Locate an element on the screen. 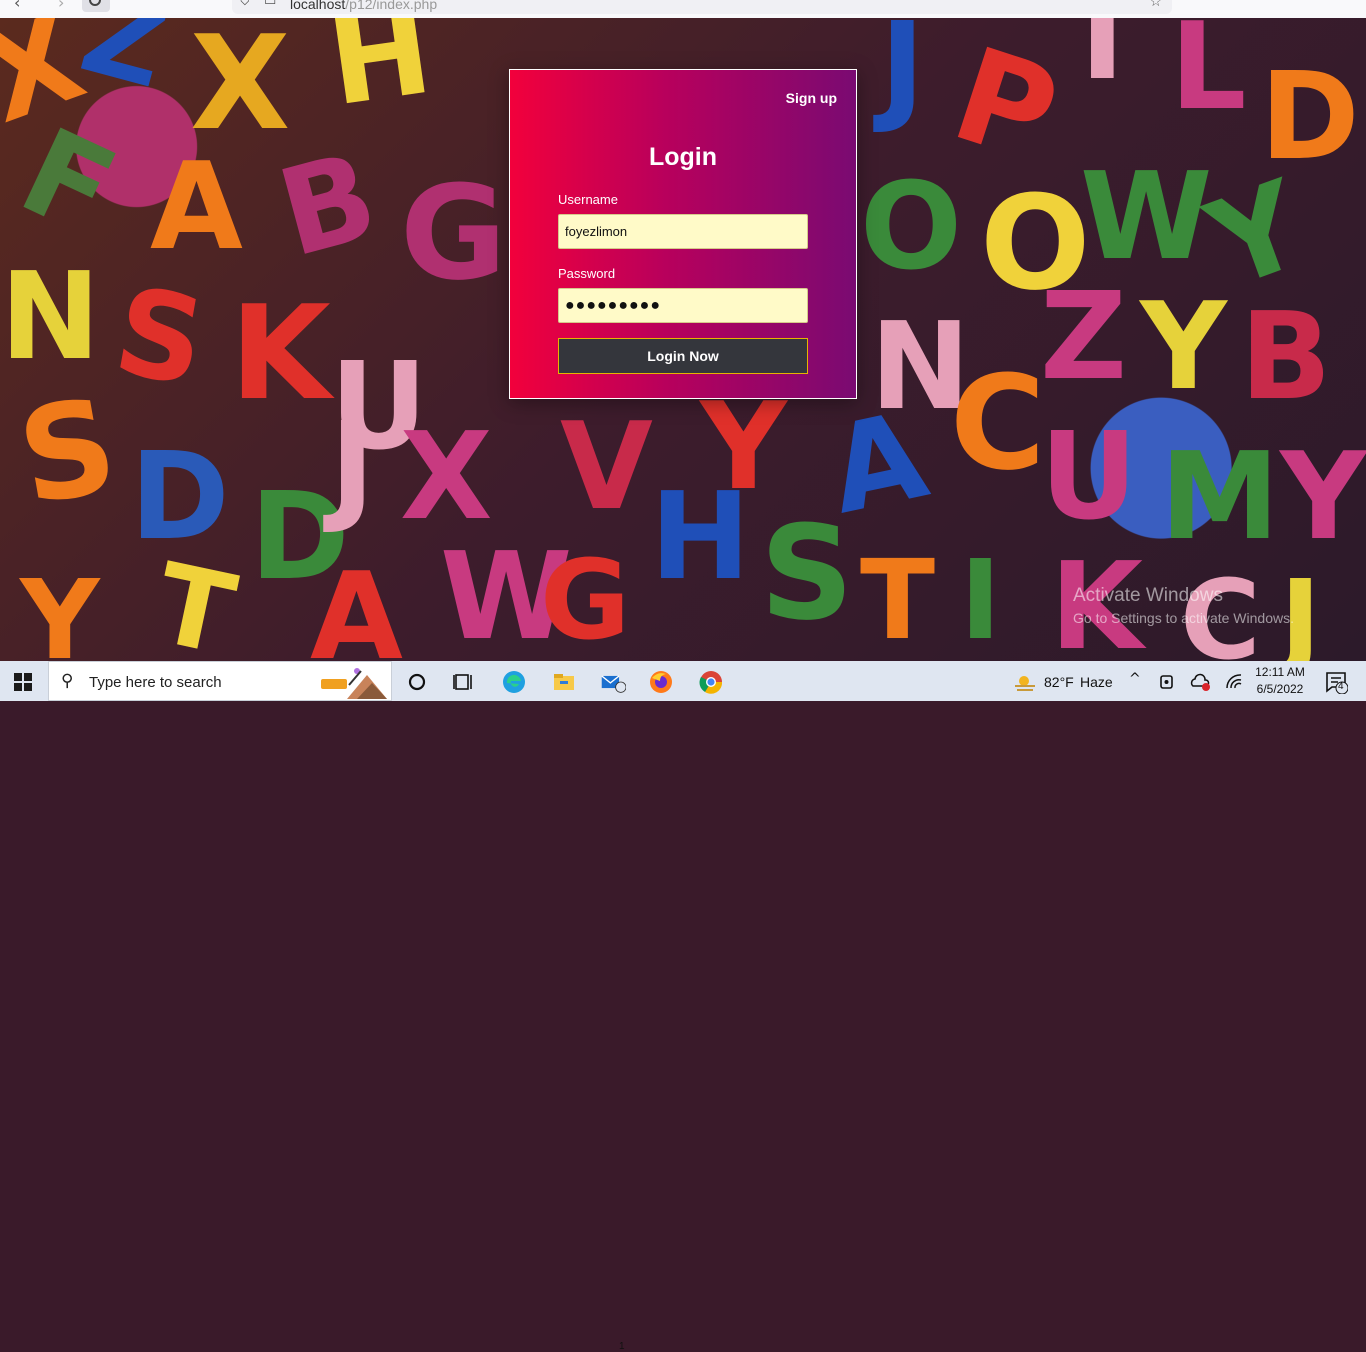 The height and width of the screenshot is (1352, 1366). weather-temp: 82°F is located at coordinates (1059, 682).